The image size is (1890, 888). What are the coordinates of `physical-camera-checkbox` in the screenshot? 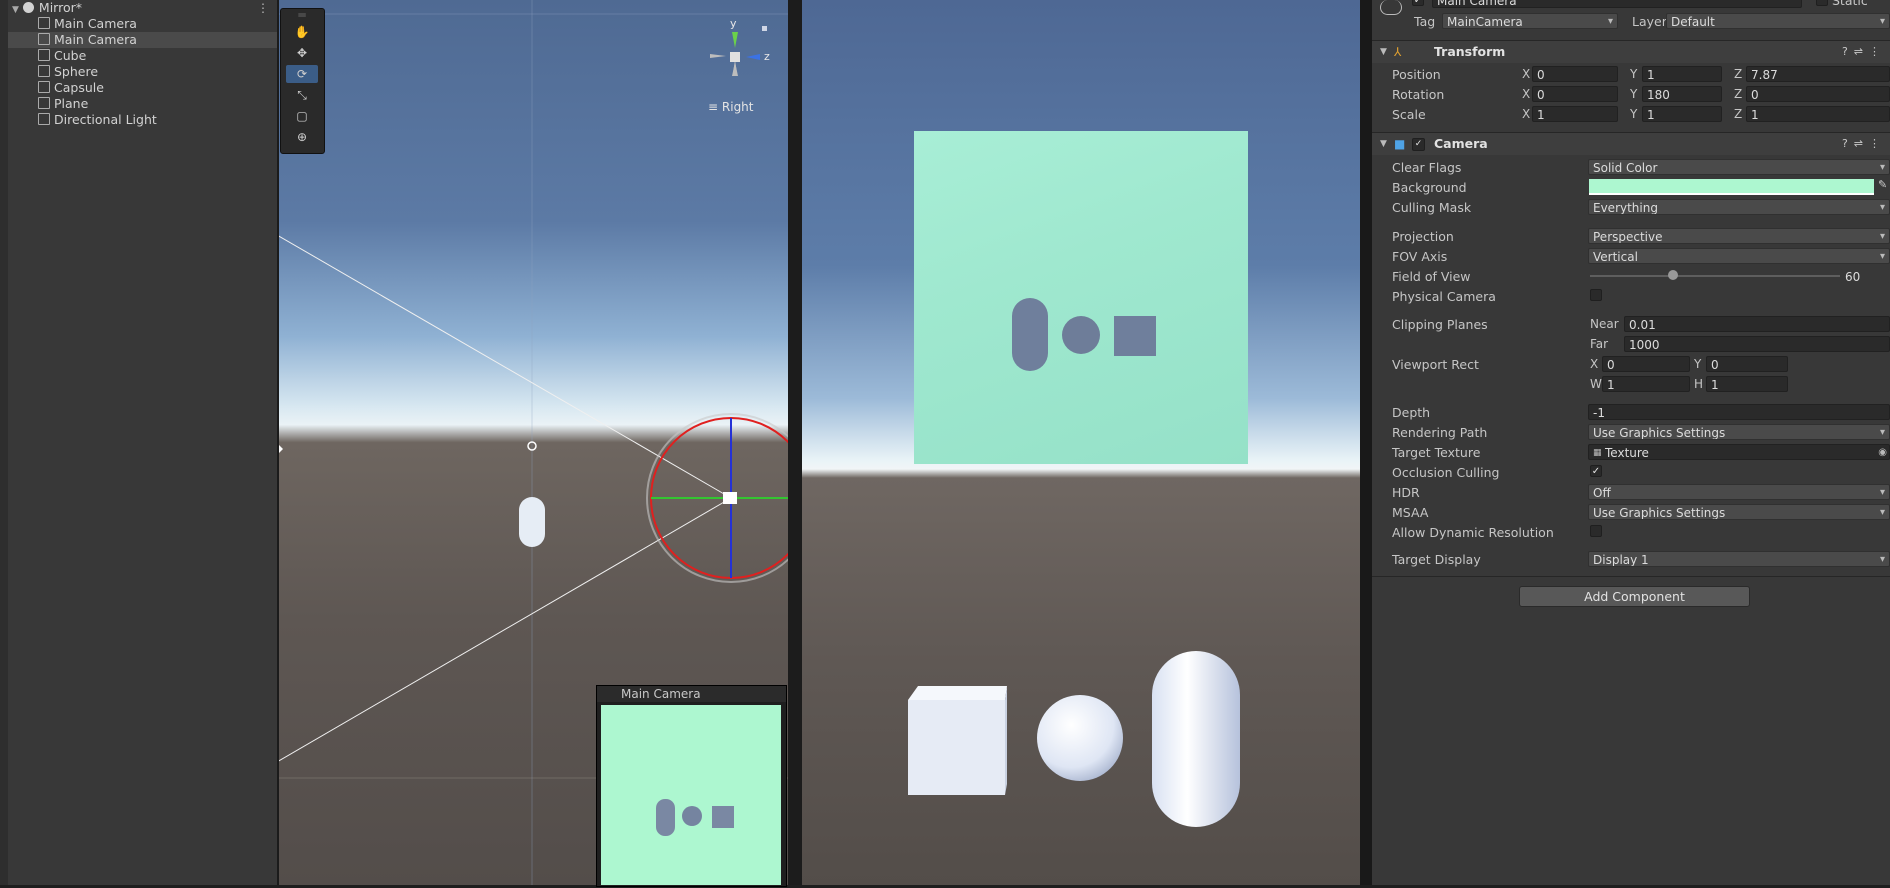 It's located at (1596, 295).